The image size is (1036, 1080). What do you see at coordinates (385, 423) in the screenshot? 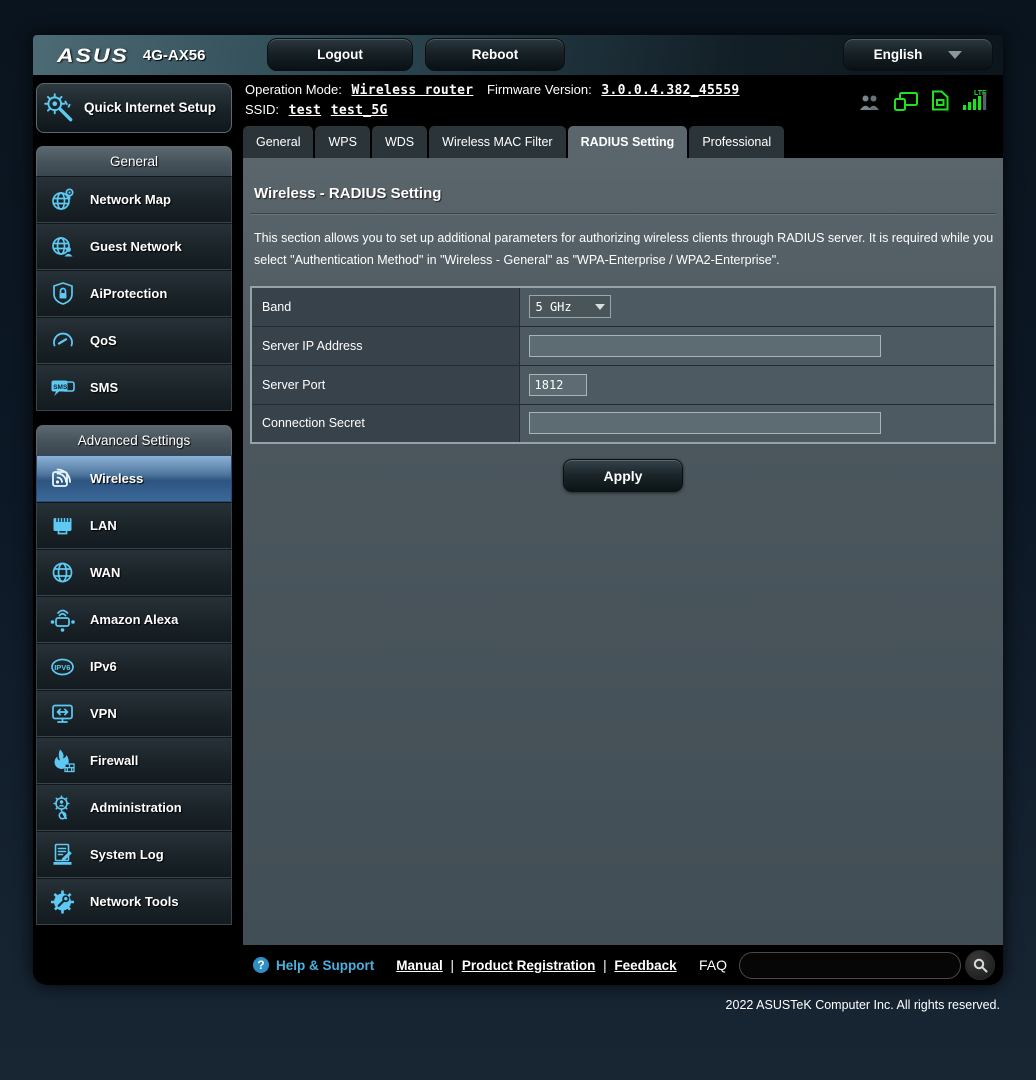
I see `connection-secret-label: Connection Secret` at bounding box center [385, 423].